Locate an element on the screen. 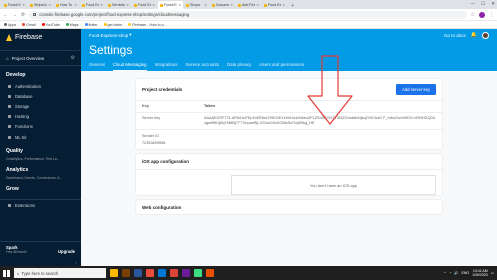 The height and width of the screenshot is (280, 497). bookmark-item: YouTube is located at coordinates (50, 25).